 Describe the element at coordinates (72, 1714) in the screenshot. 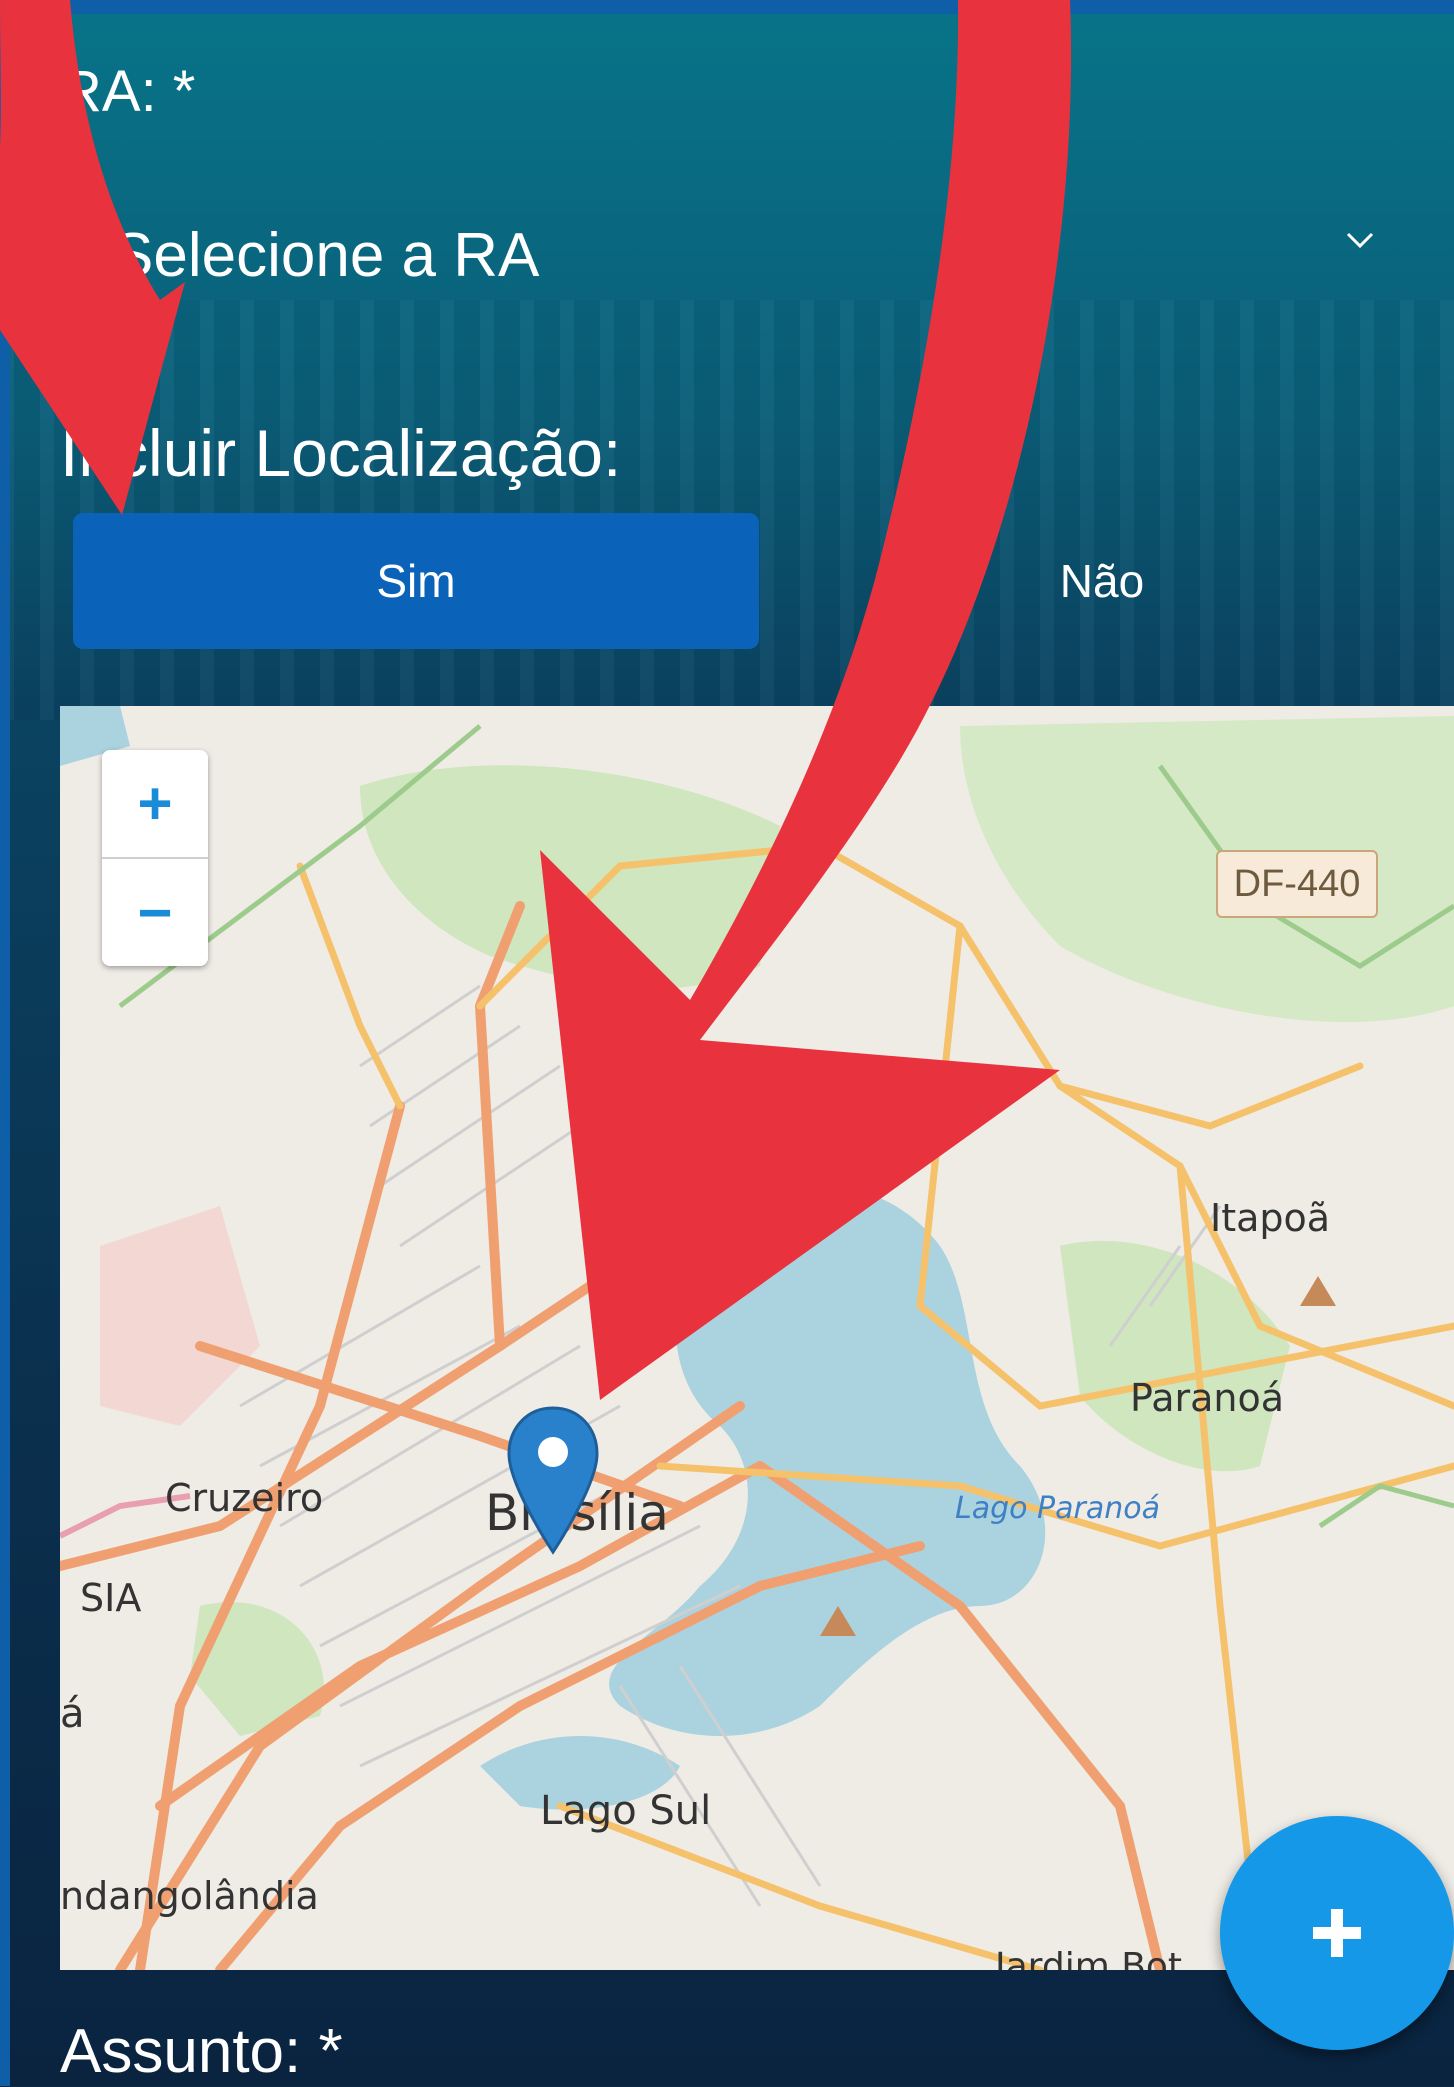

I see `place-label-guara: á` at that location.